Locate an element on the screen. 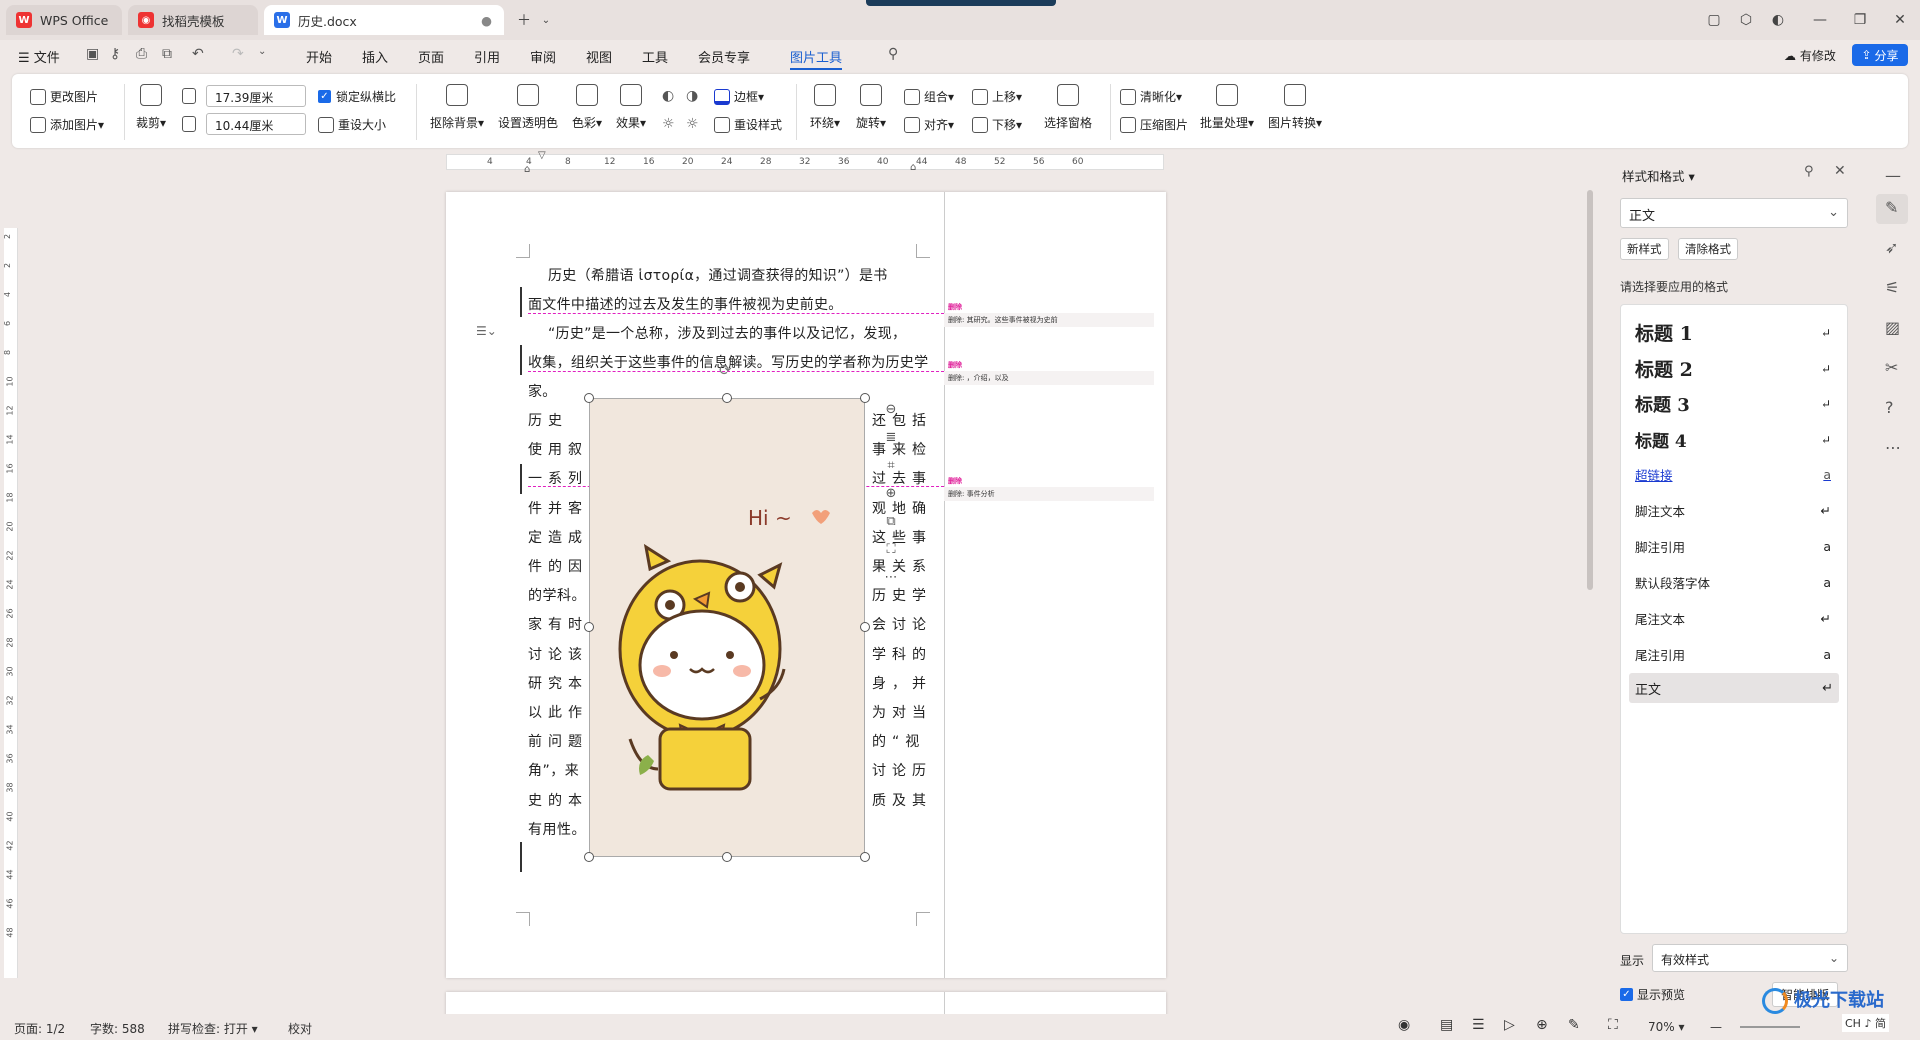  left-margin-marker-icon: ⌂ is located at coordinates (527, 169).